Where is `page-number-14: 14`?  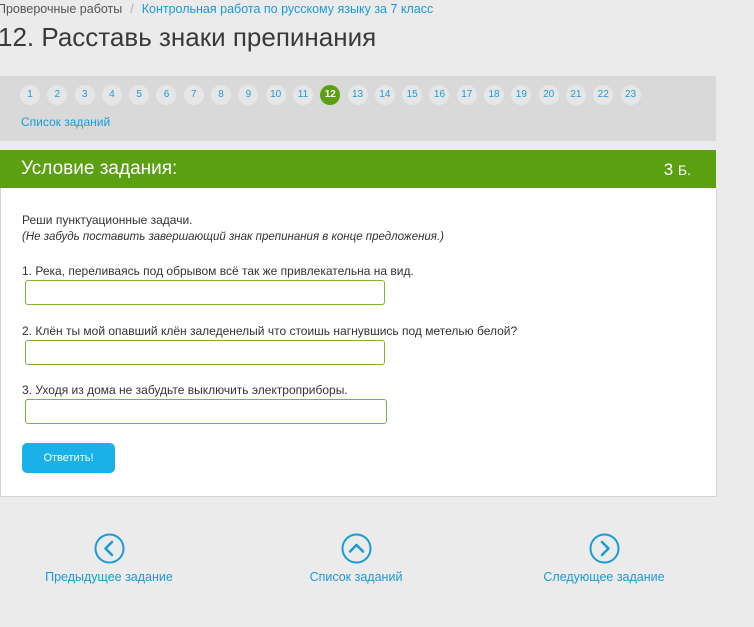
page-number-14: 14 is located at coordinates (384, 95).